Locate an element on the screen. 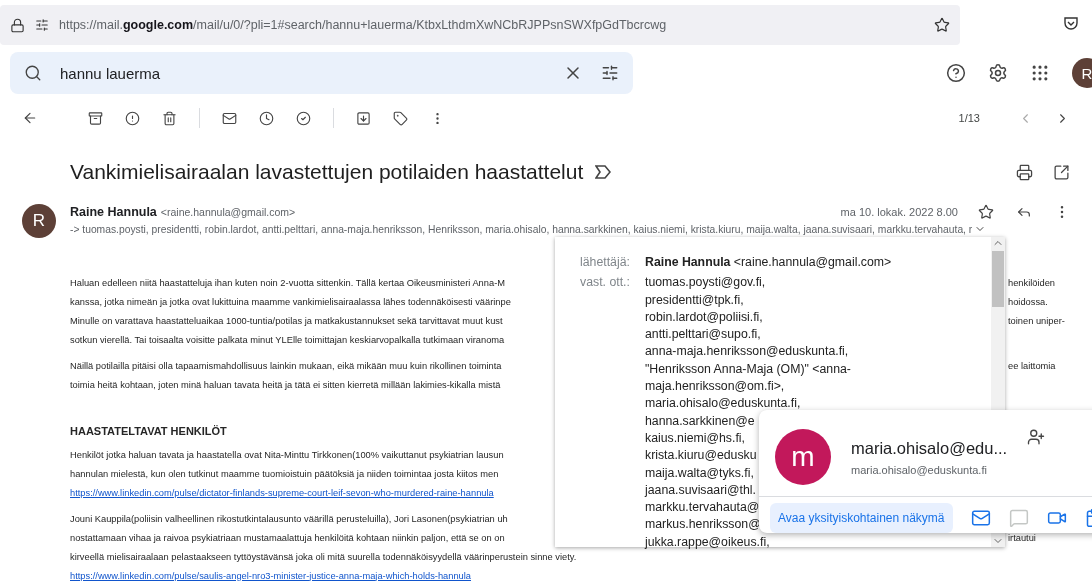  body-link: https://www.linkedin.com/pulse/dictator-finlands-supreme-court-leif-sevon-who-murdered-raine-hannula is located at coordinates (282, 492).